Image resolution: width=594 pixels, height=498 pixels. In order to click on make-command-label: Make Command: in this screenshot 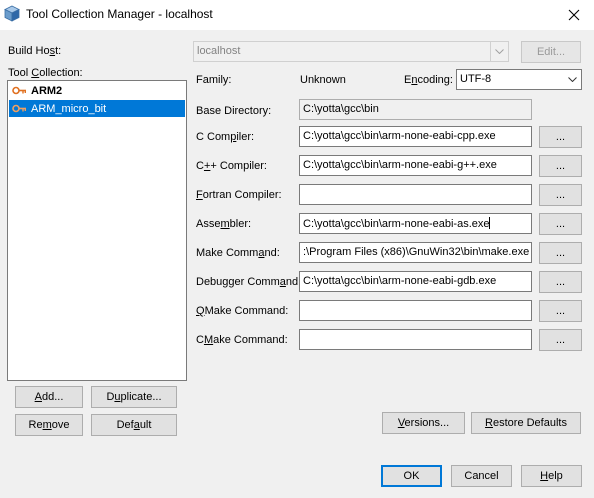, I will do `click(238, 253)`.